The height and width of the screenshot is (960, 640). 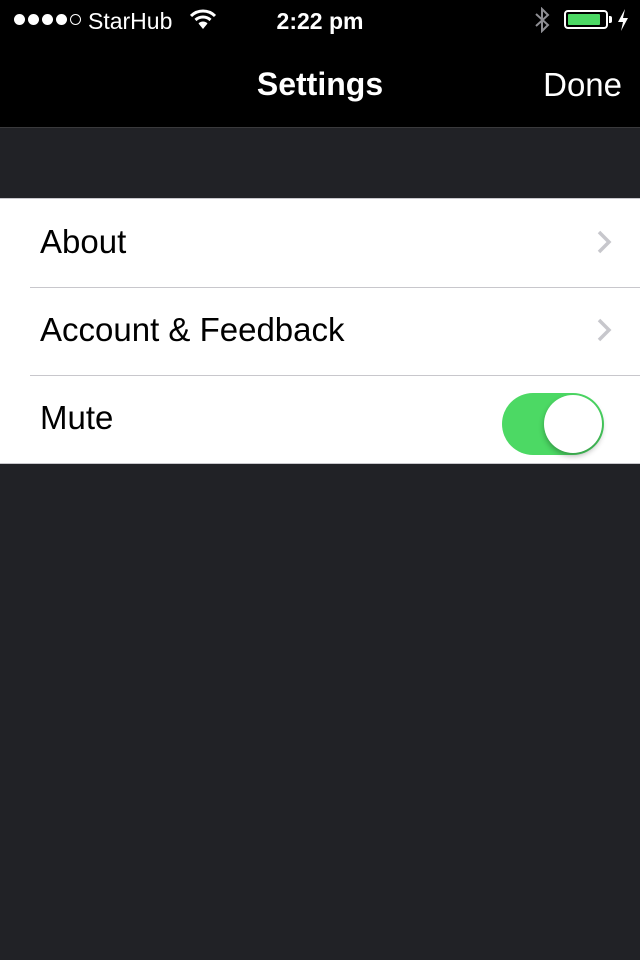 I want to click on mute-toggle, so click(x=553, y=424).